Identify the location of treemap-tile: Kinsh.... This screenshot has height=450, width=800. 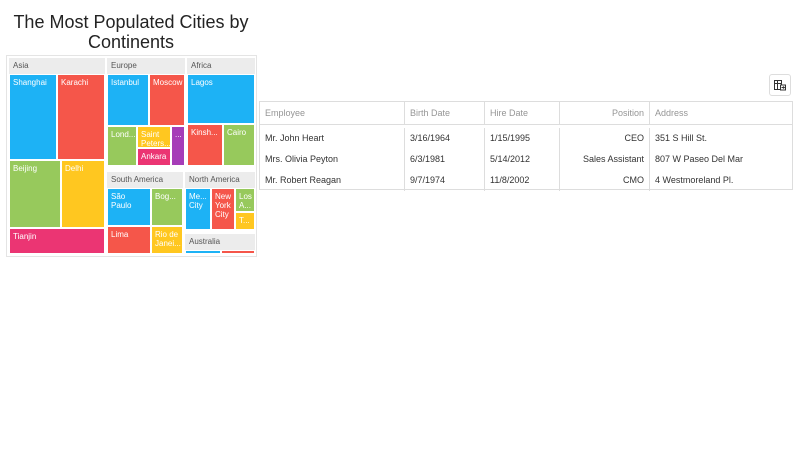
(205, 145).